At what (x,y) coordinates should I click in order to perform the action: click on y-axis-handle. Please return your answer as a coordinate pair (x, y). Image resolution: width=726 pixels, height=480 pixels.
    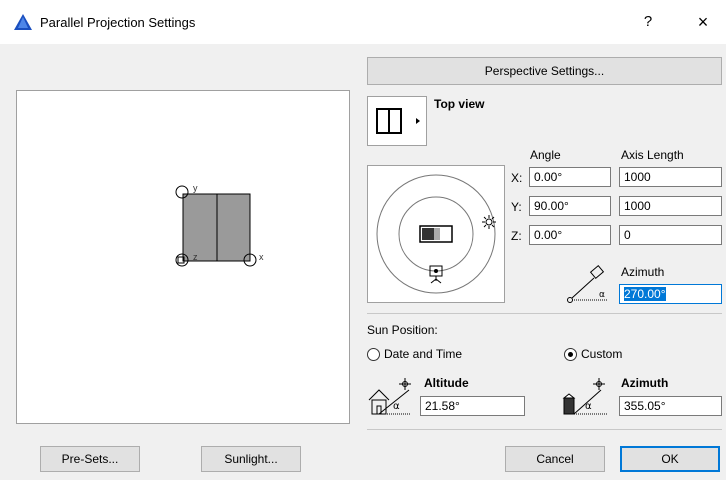
    Looking at the image, I should click on (182, 192).